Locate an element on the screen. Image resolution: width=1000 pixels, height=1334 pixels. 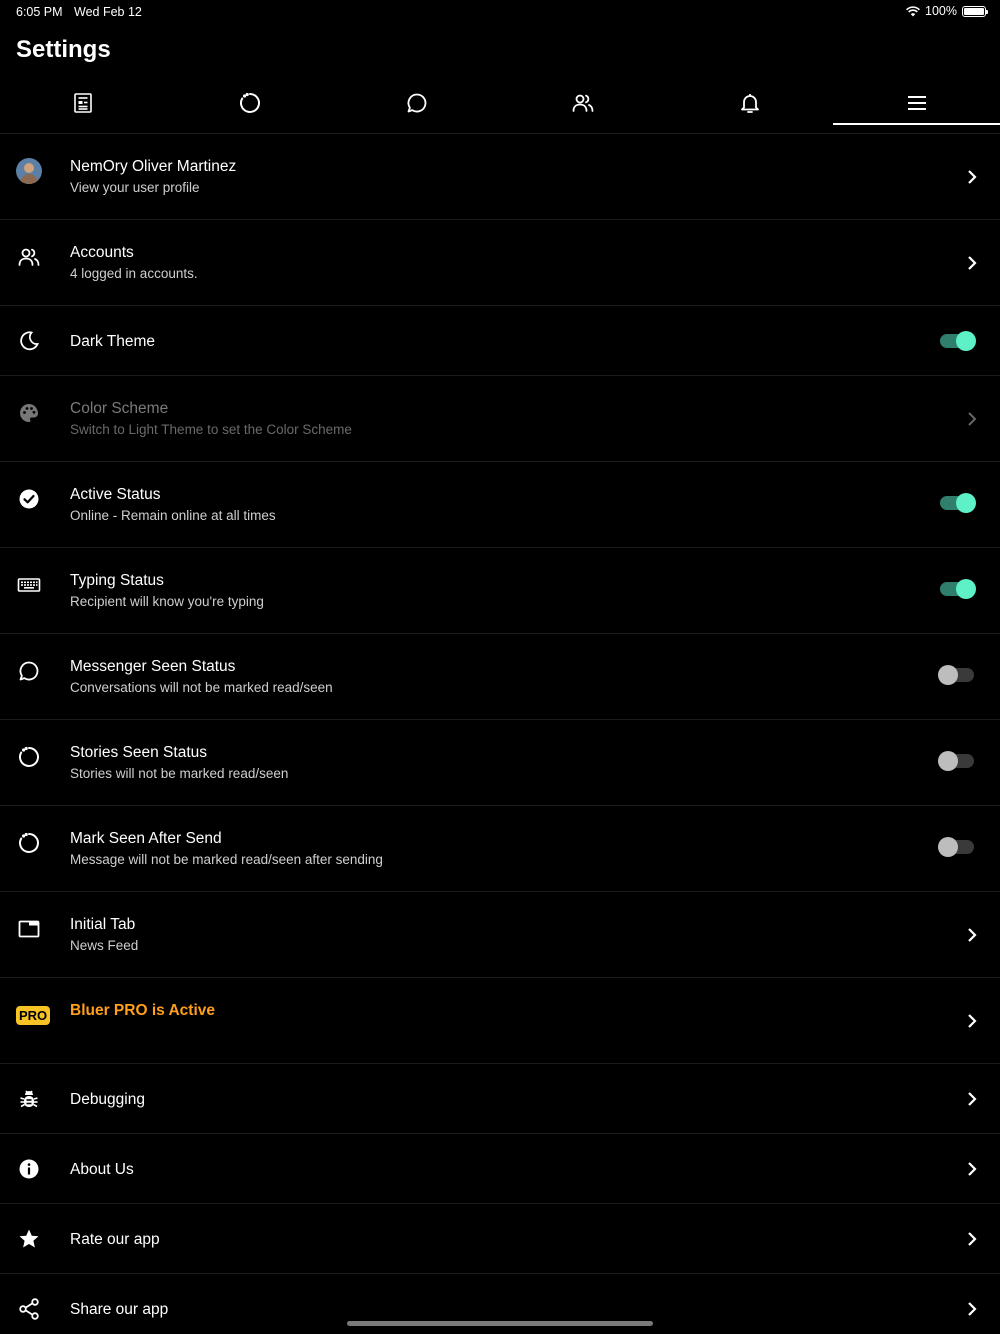
tab-notifications is located at coordinates (750, 103).